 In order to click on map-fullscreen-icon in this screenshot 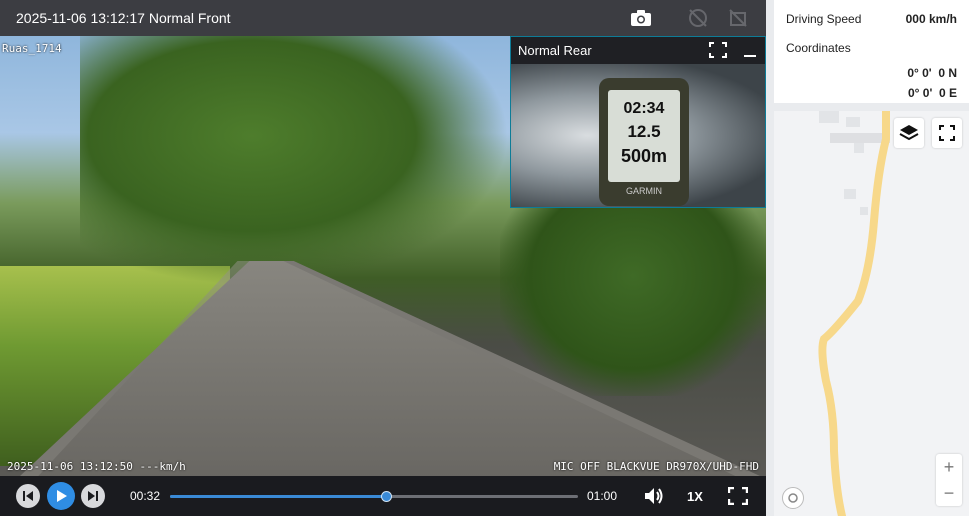, I will do `click(947, 133)`.